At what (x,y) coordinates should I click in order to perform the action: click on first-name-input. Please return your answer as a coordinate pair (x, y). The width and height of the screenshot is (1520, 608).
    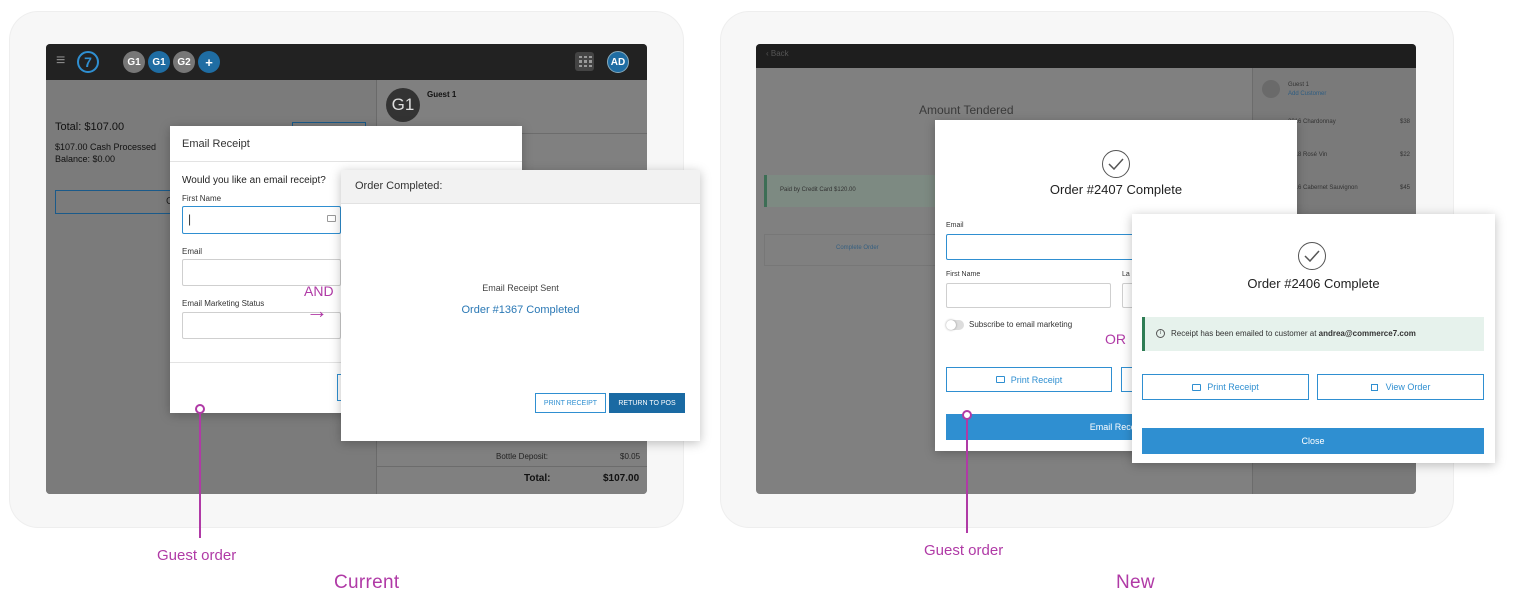
    Looking at the image, I should click on (261, 220).